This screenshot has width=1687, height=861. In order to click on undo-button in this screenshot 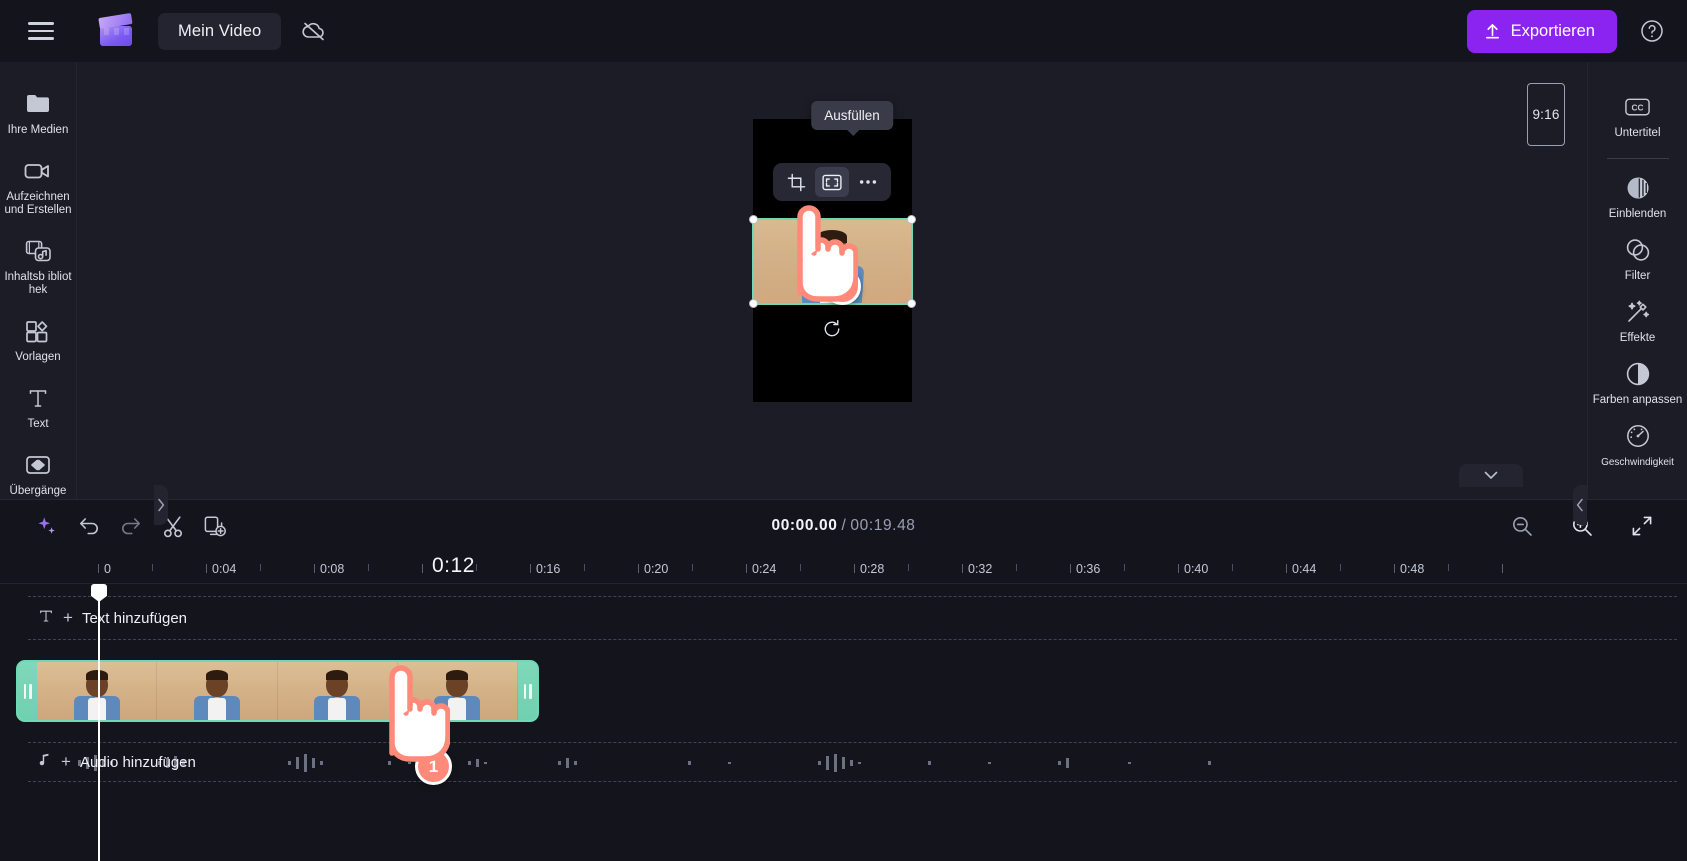, I will do `click(89, 526)`.